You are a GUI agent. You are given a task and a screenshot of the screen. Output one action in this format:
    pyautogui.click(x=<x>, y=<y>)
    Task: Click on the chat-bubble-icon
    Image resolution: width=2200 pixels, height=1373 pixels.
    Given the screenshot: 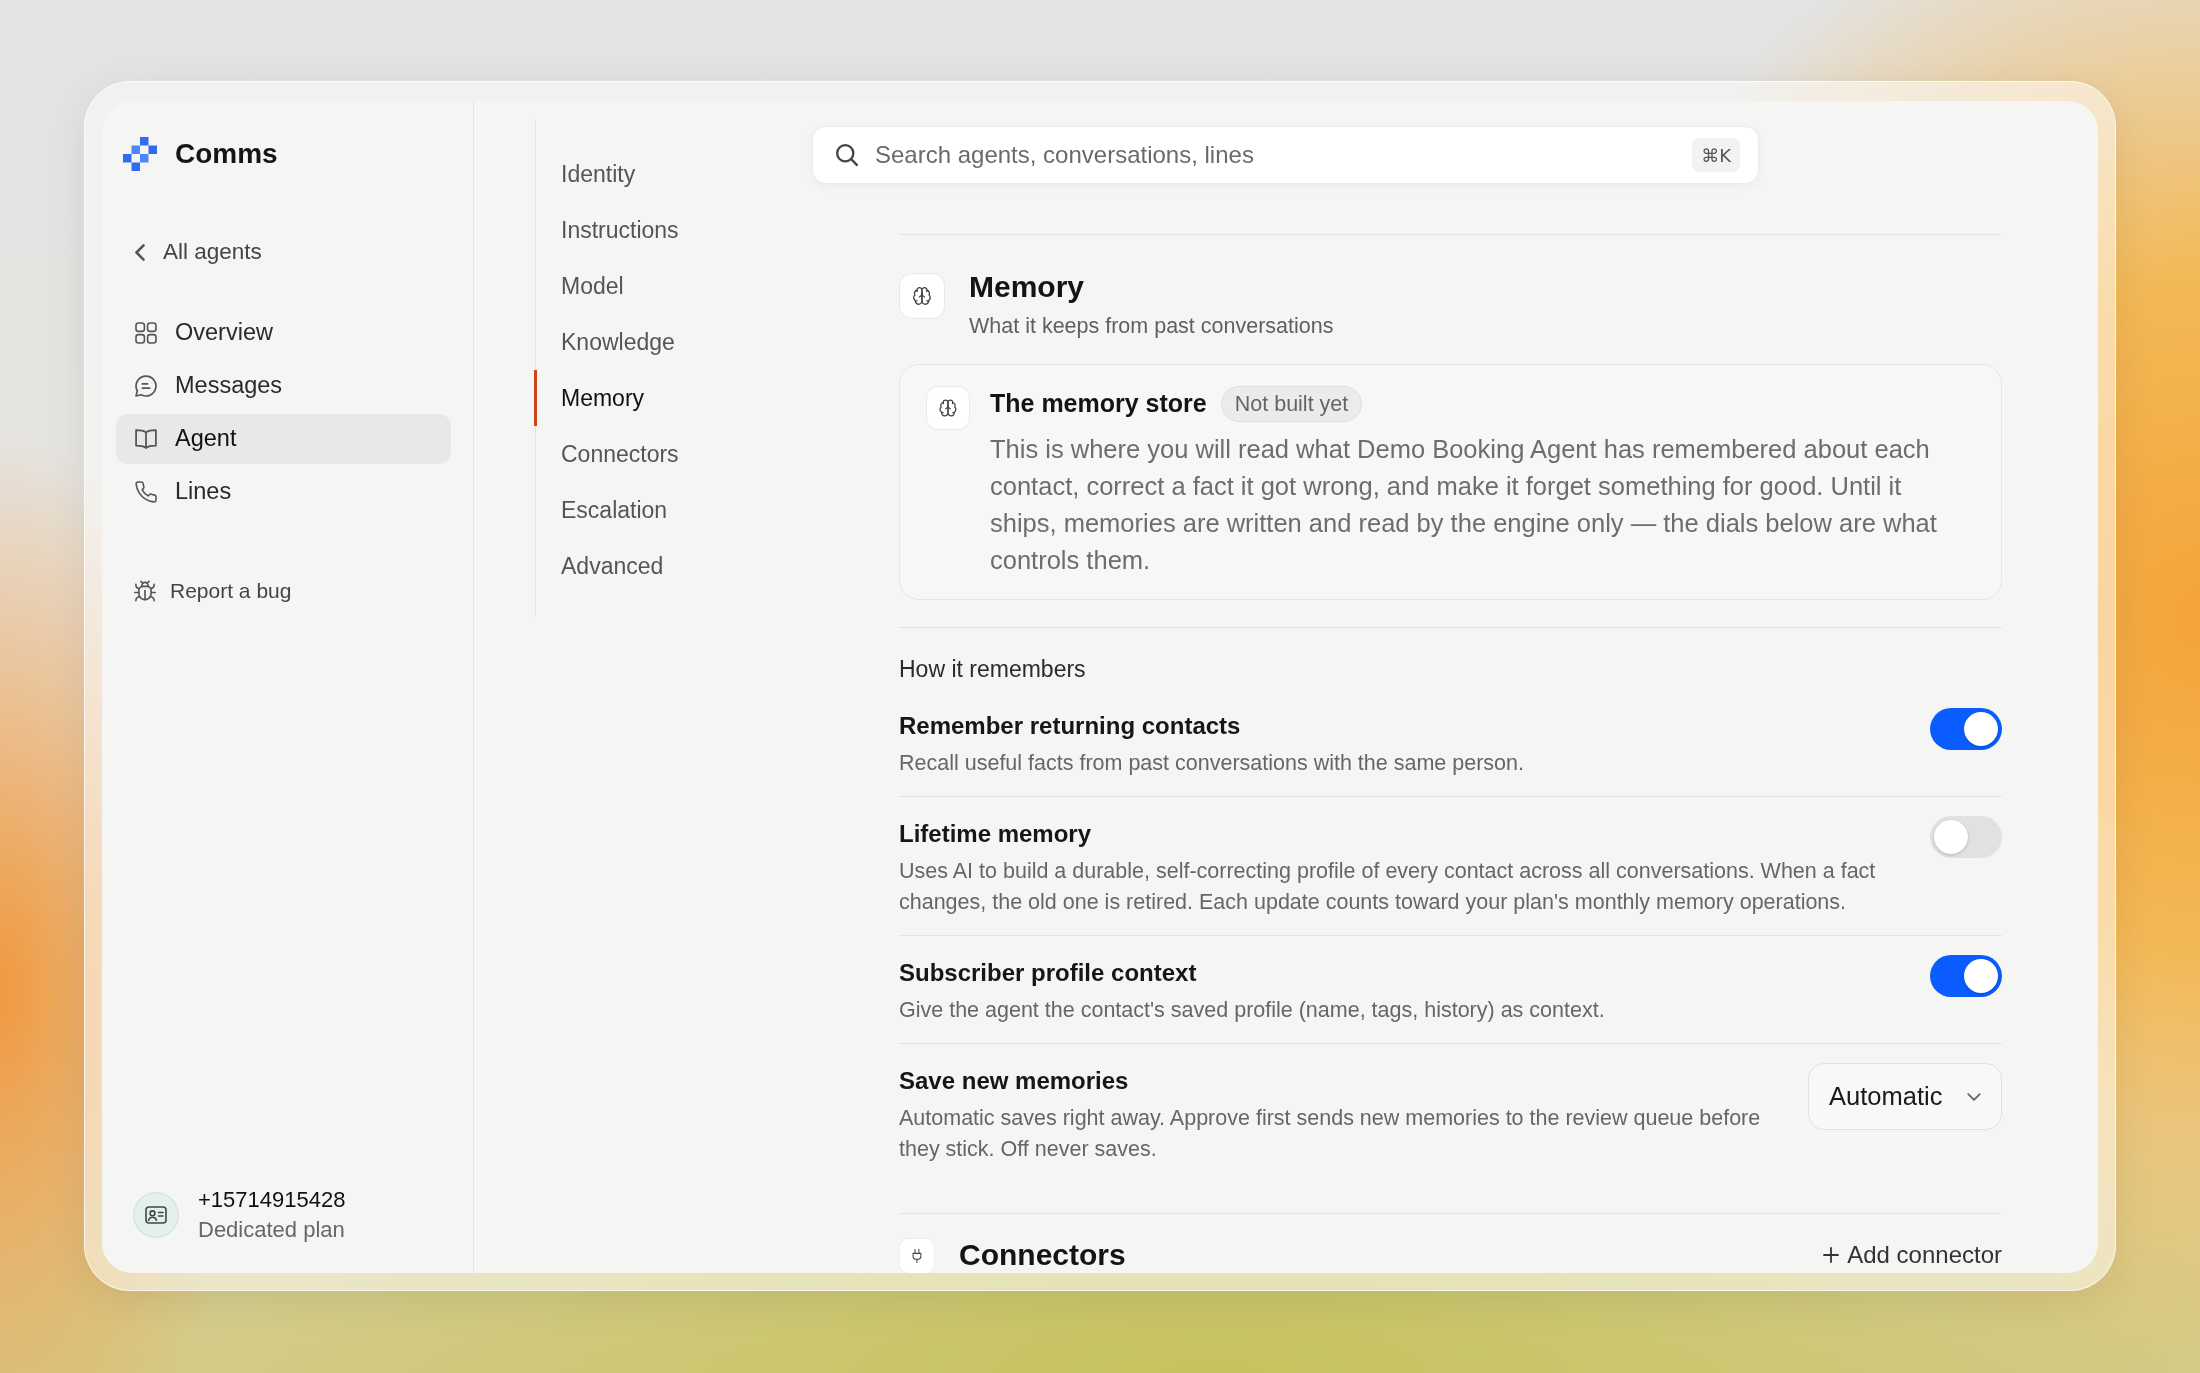 What is the action you would take?
    pyautogui.click(x=146, y=386)
    